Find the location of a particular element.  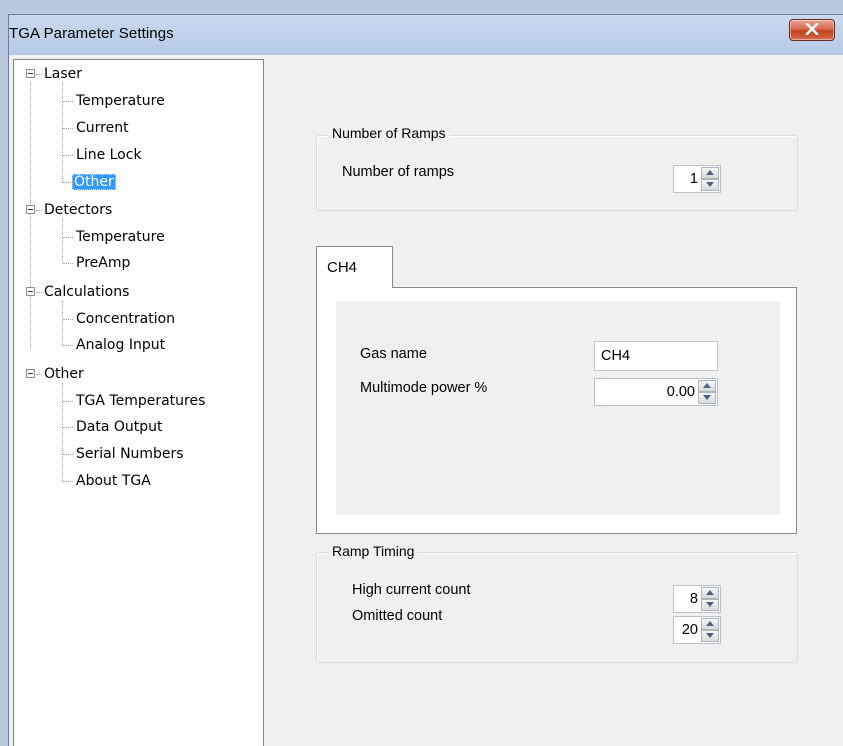

number-of-ramps-spinner: 1 is located at coordinates (697, 179).